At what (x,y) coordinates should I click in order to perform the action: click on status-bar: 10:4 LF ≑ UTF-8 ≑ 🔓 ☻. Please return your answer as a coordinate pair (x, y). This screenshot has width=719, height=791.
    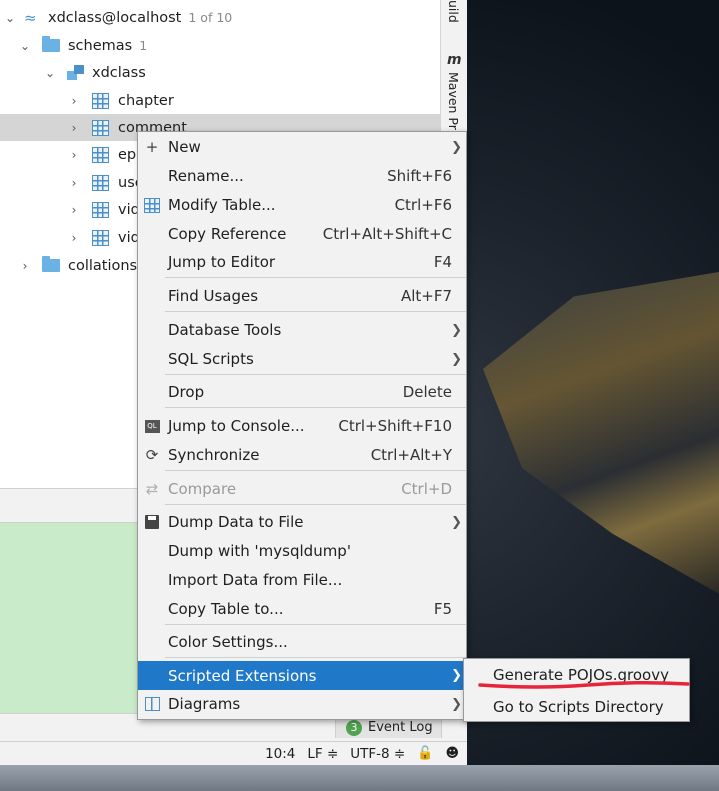
    Looking at the image, I should click on (233, 753).